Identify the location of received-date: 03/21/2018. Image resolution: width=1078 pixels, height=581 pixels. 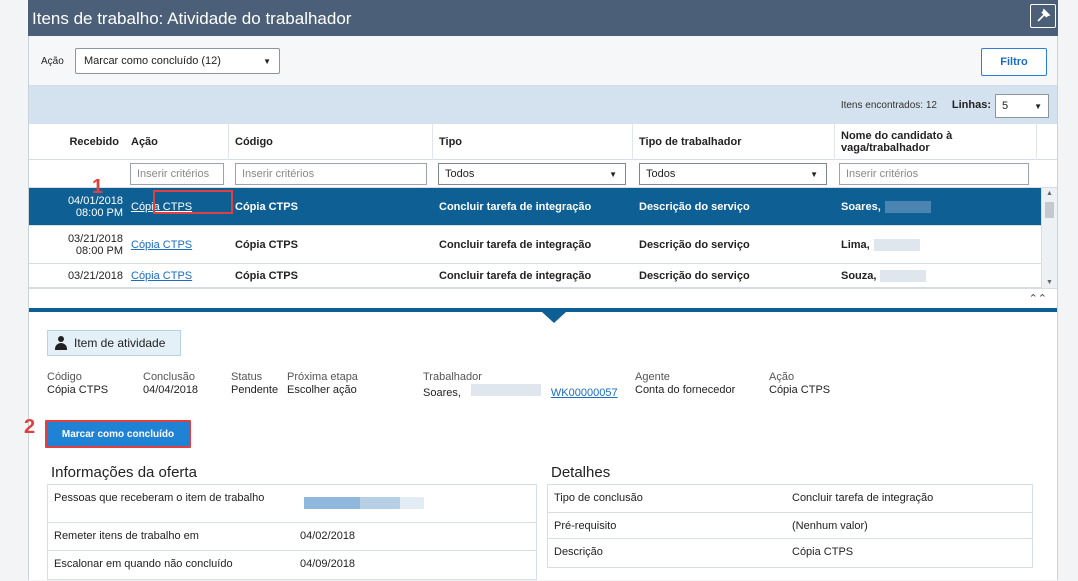
(95, 276).